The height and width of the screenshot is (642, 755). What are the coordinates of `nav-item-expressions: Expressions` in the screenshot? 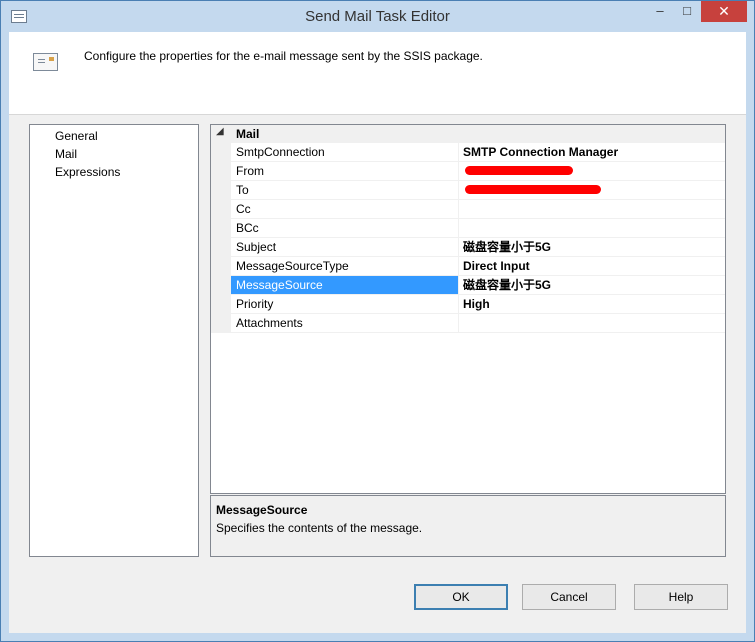 It's located at (87, 172).